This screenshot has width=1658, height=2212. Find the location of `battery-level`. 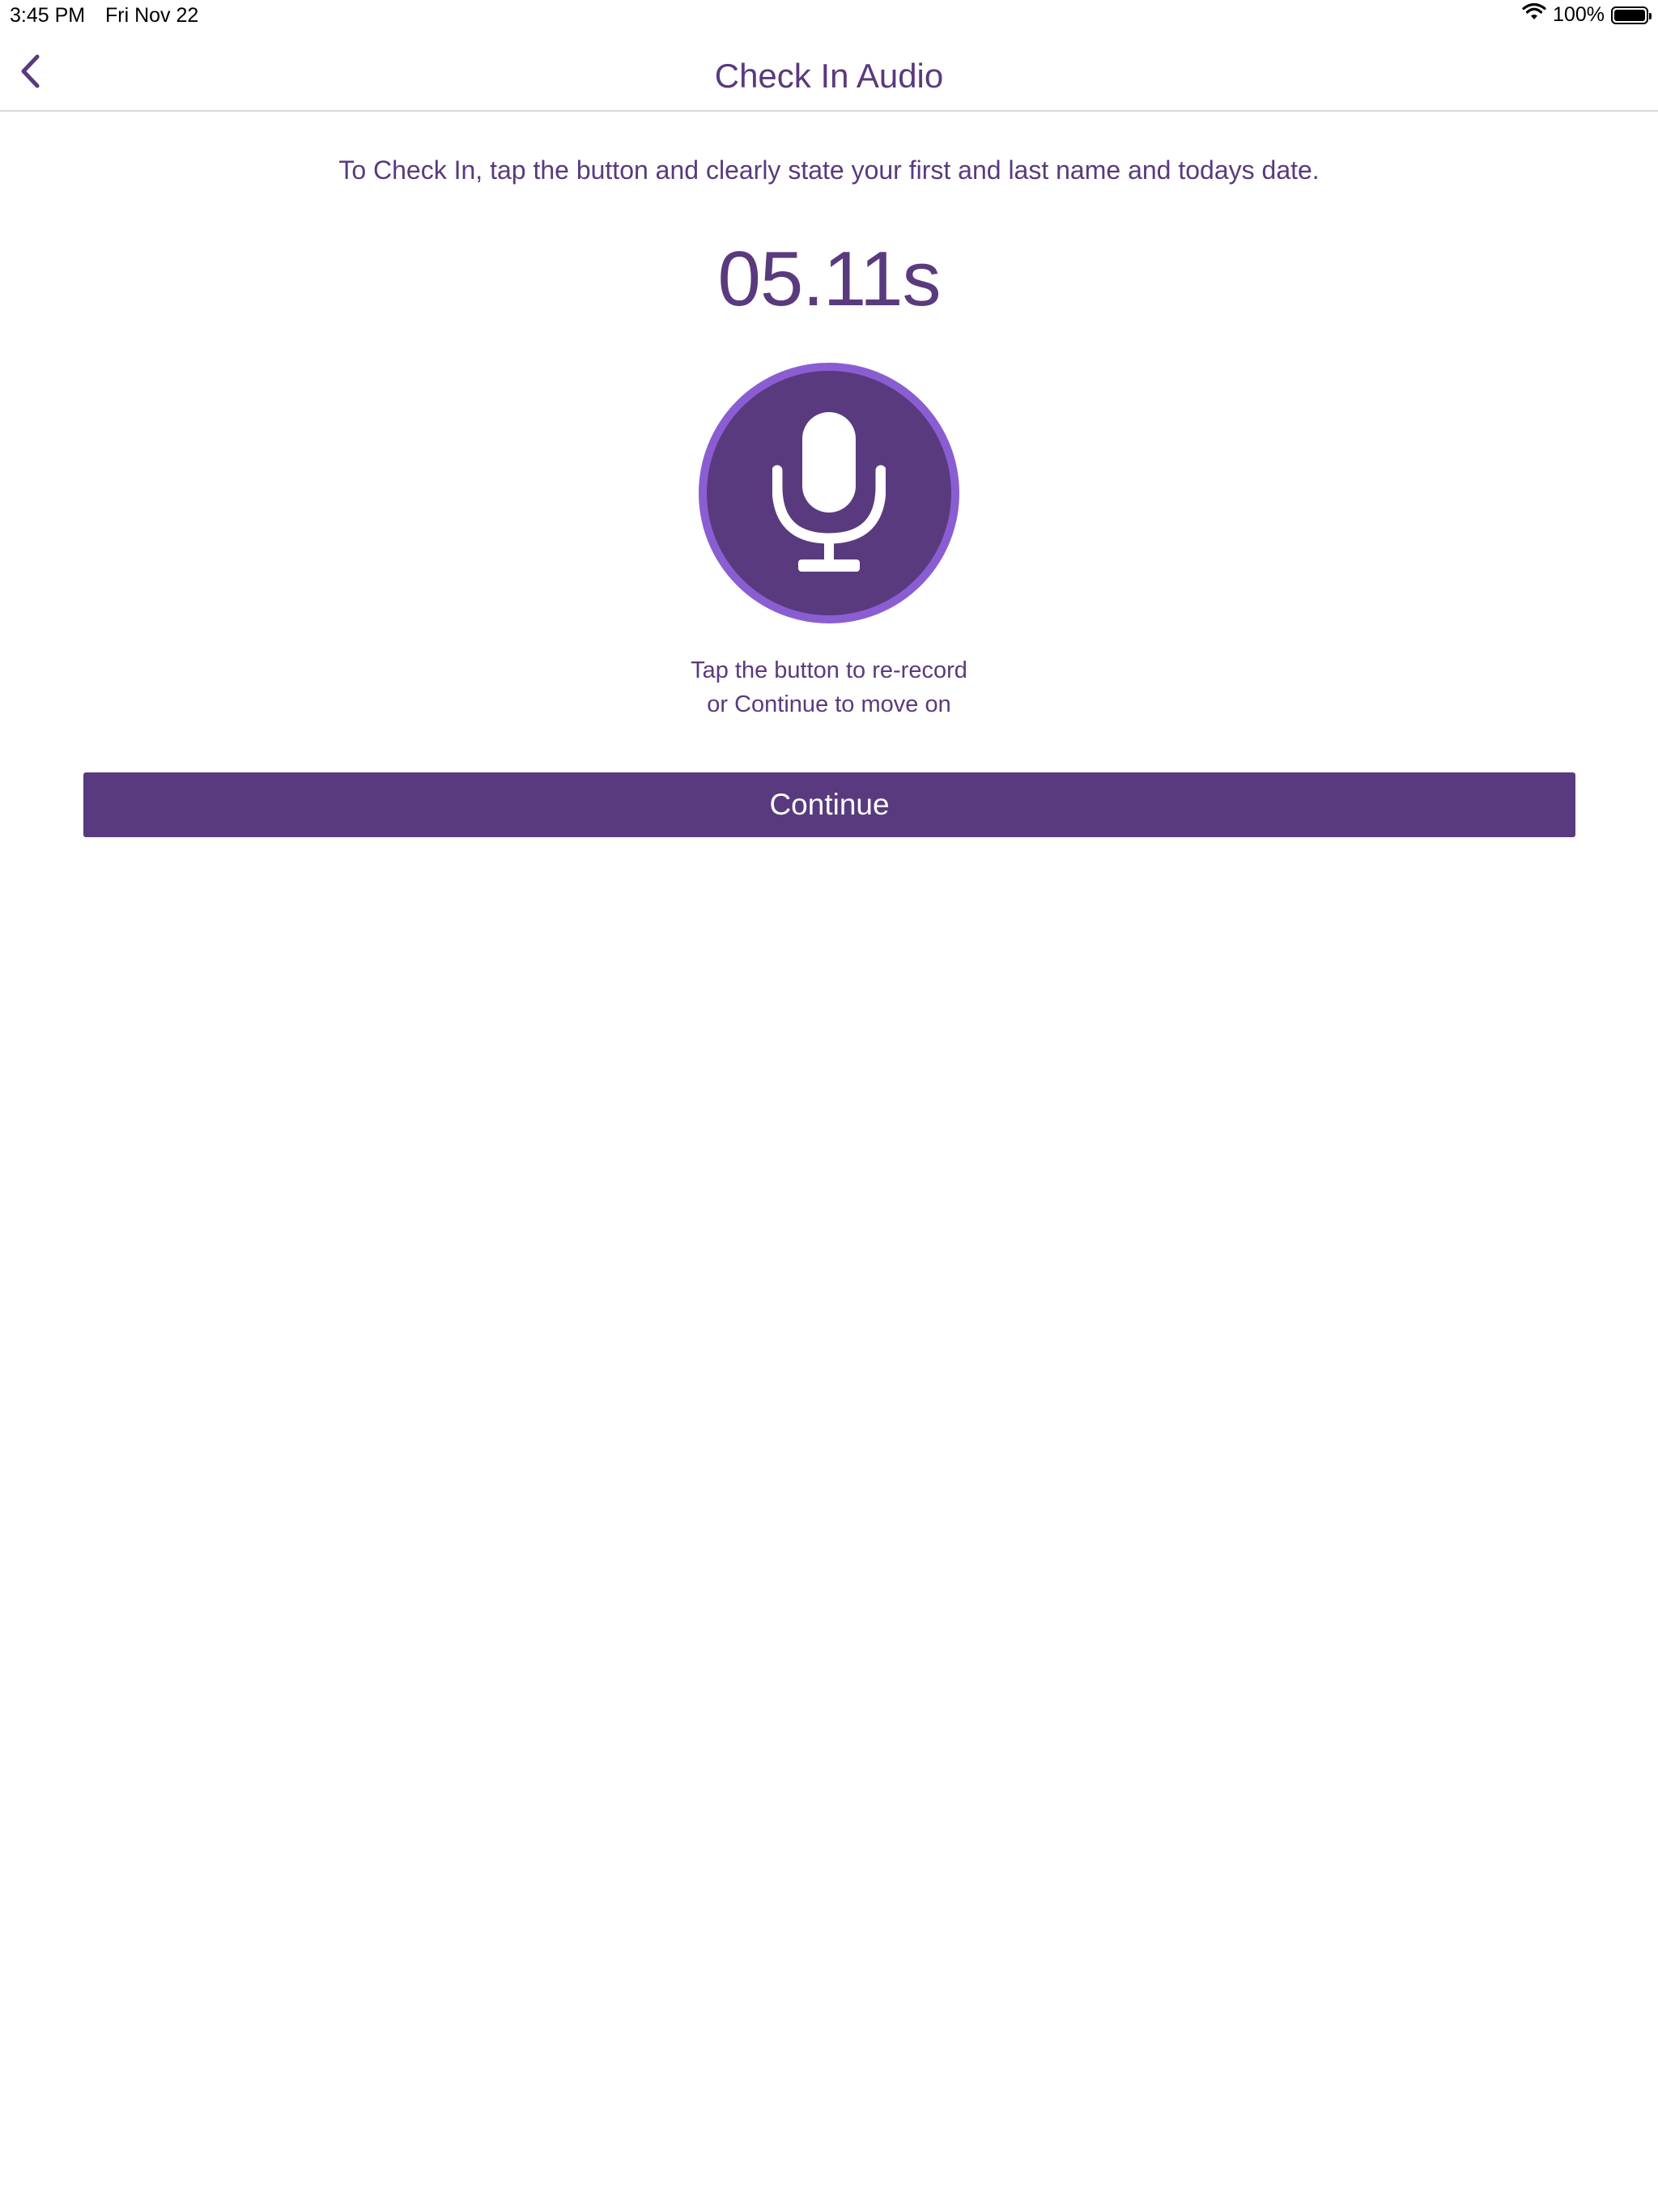

battery-level is located at coordinates (1629, 15).